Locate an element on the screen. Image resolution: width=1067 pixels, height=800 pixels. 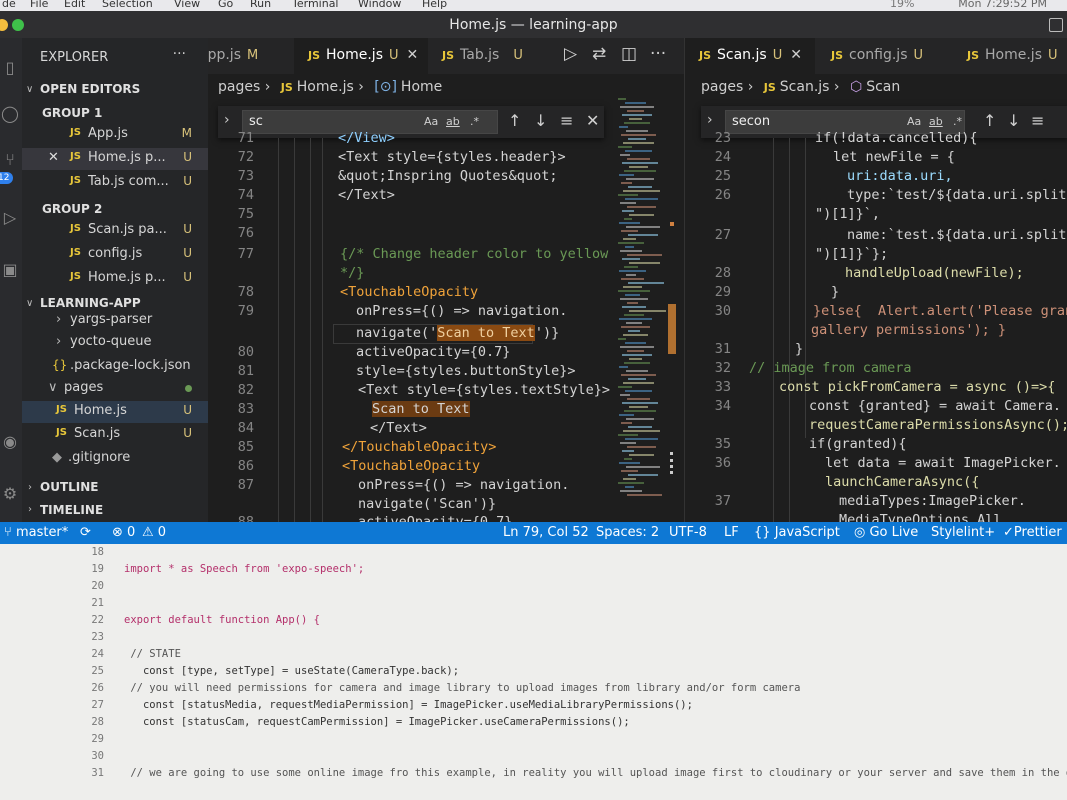
encoding: UTF-8 is located at coordinates (688, 532).